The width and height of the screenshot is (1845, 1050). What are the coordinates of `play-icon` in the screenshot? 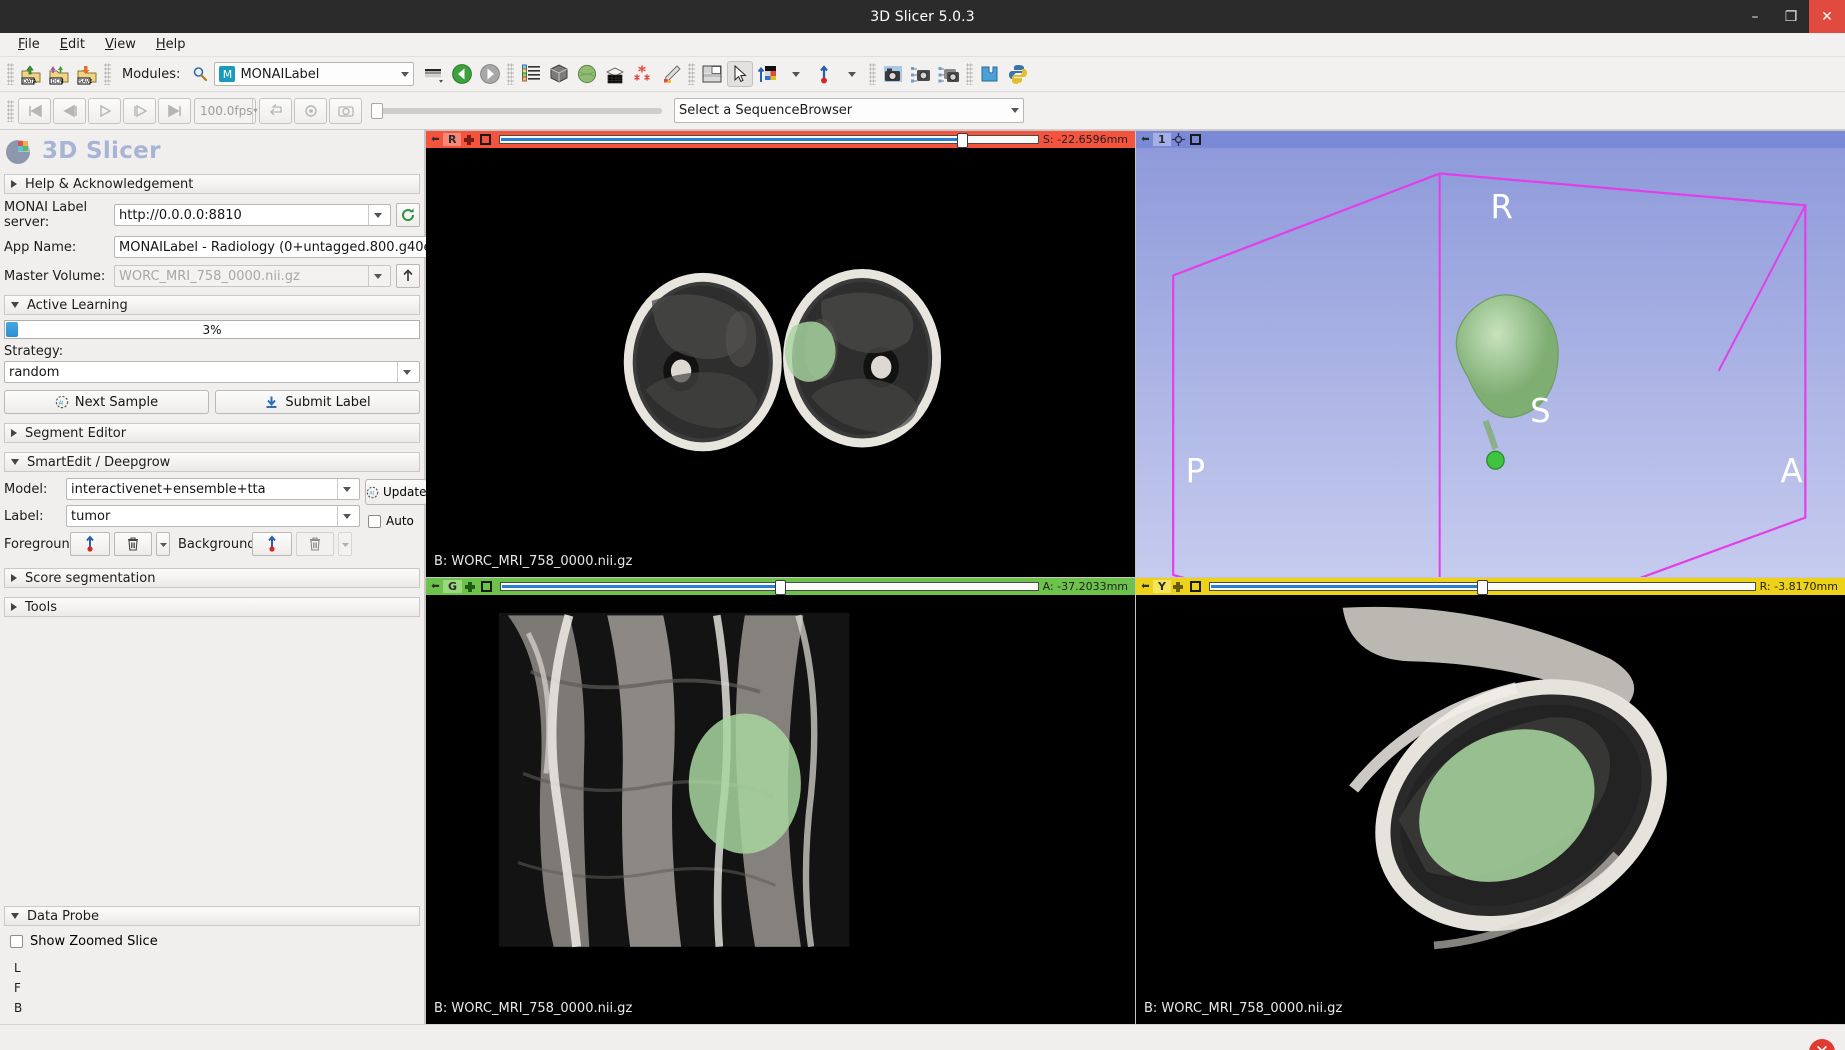 It's located at (104, 110).